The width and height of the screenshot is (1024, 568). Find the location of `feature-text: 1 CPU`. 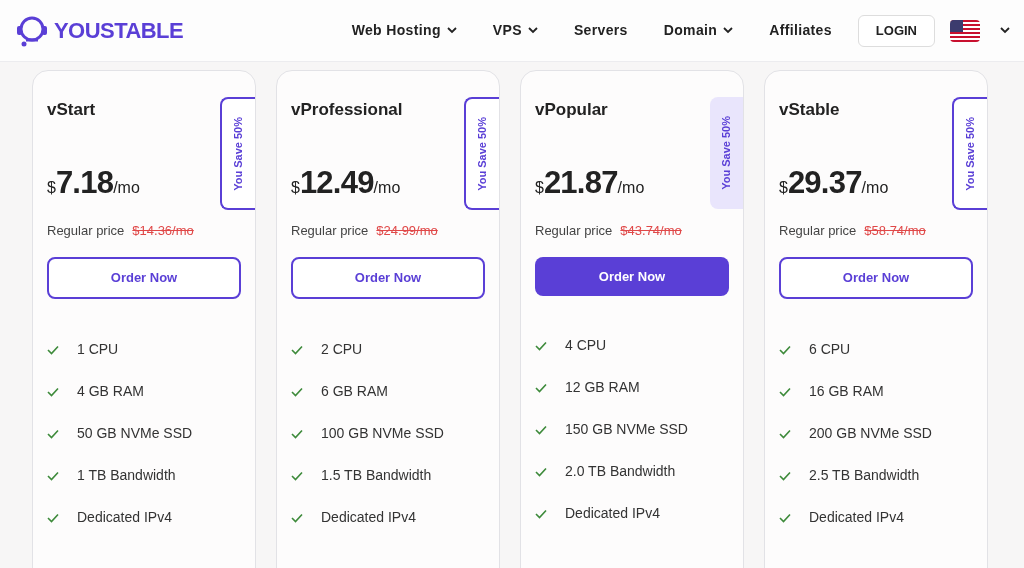

feature-text: 1 CPU is located at coordinates (98, 349).